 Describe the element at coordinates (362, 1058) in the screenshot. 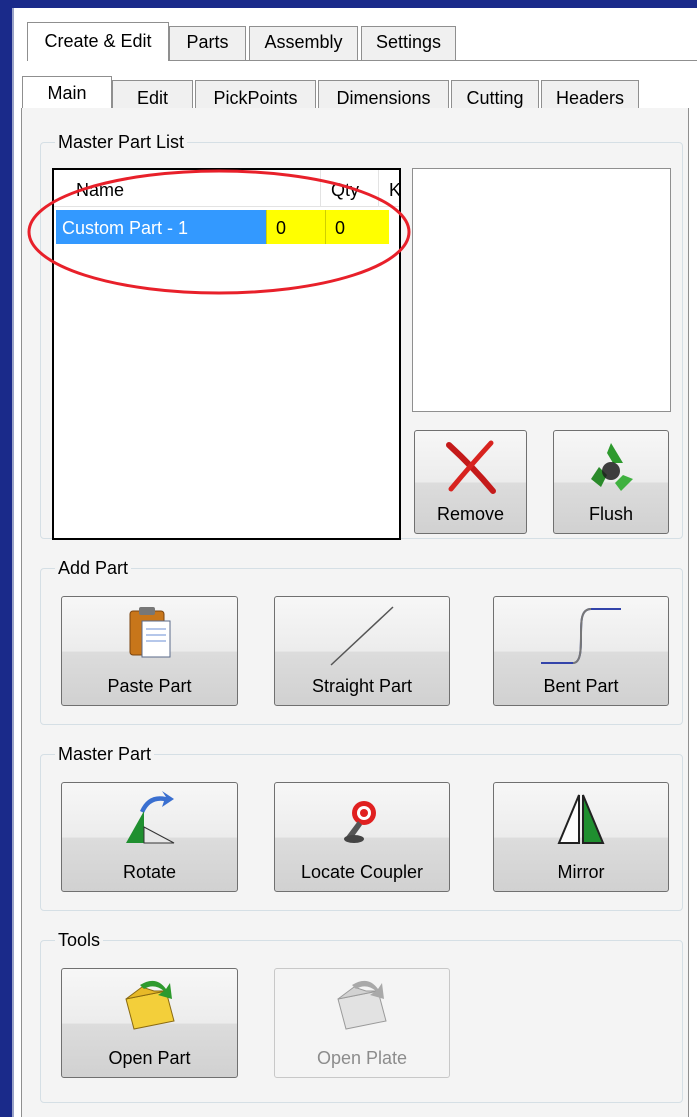

I see `open-plate-label: Open Plate` at that location.